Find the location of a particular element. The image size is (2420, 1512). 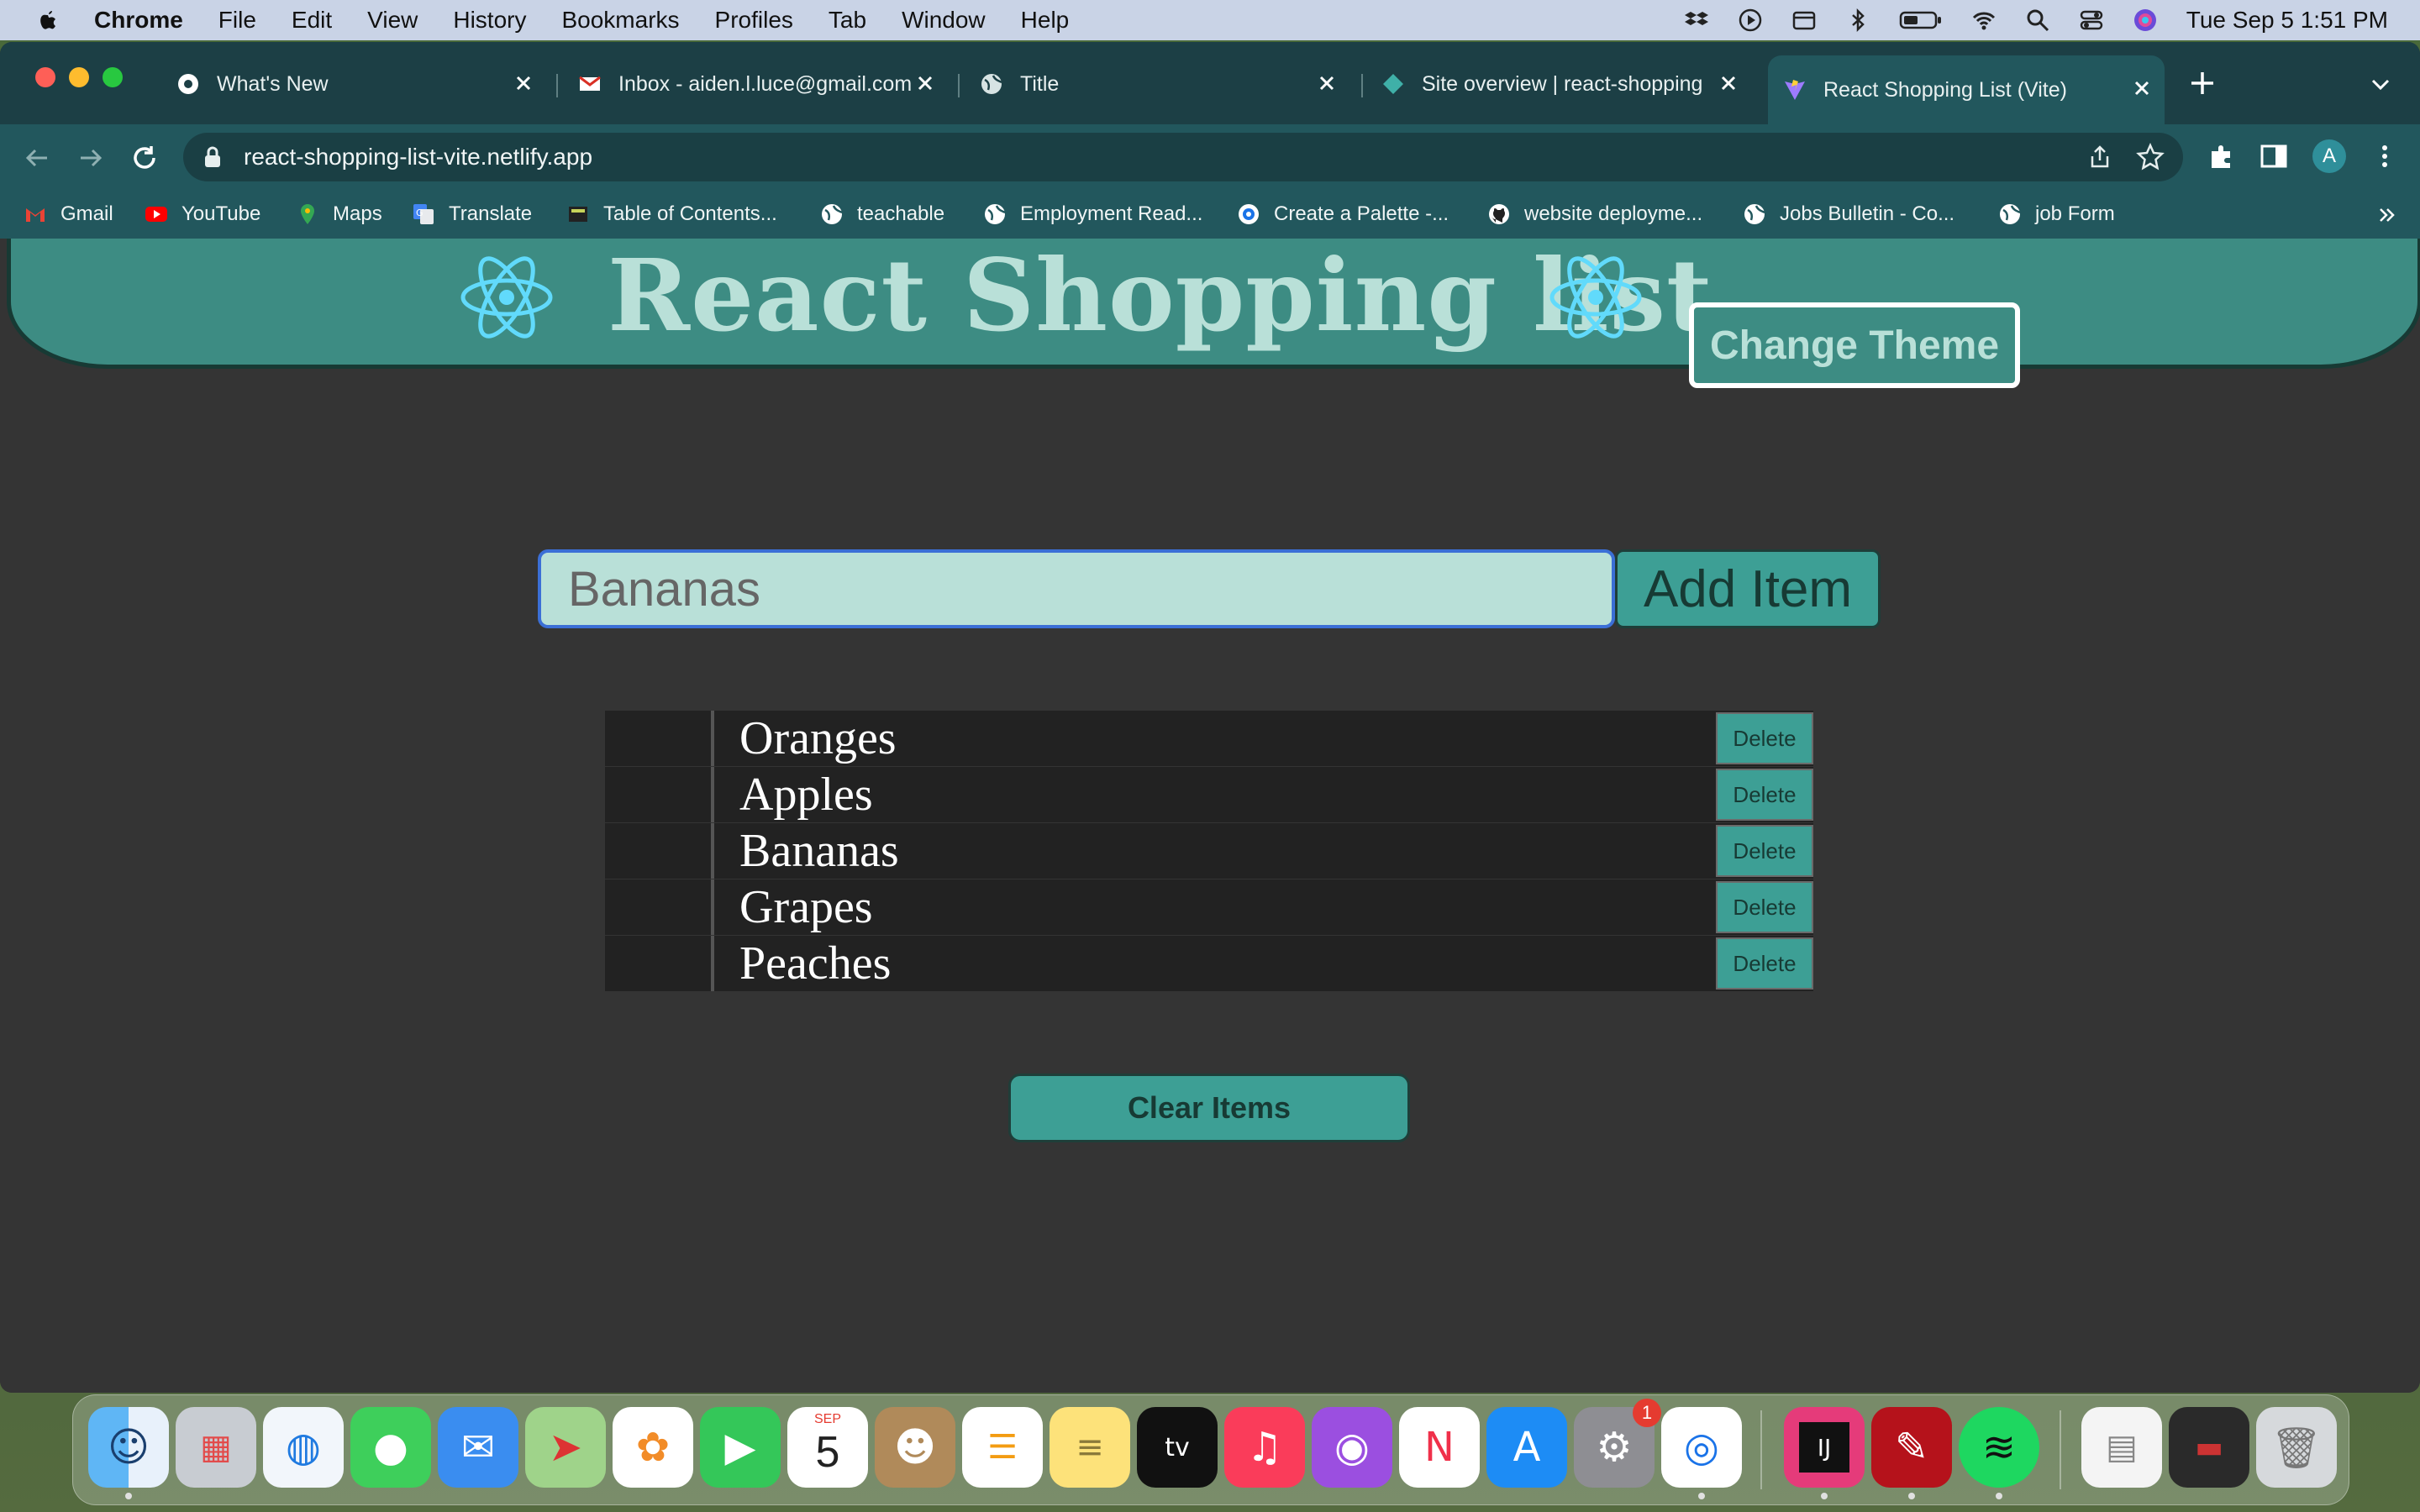

maps-app-icon: ➤ is located at coordinates (566, 1447).